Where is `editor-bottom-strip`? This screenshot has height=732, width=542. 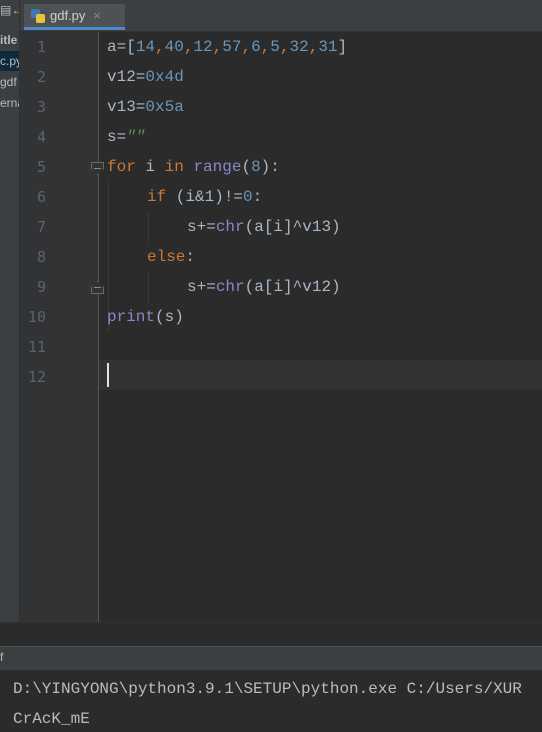 editor-bottom-strip is located at coordinates (271, 634).